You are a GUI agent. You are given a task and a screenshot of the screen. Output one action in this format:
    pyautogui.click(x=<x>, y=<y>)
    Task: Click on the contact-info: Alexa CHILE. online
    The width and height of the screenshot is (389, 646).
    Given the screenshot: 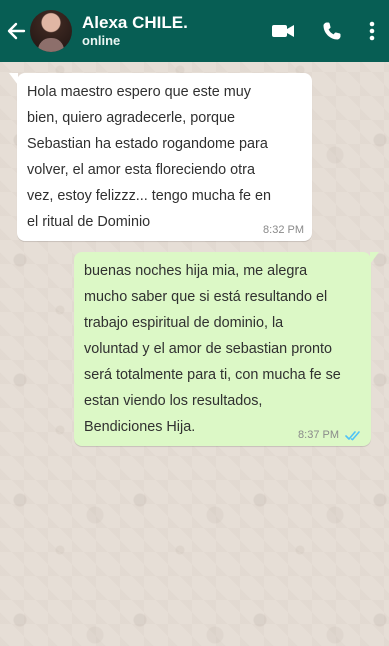 What is the action you would take?
    pyautogui.click(x=135, y=31)
    